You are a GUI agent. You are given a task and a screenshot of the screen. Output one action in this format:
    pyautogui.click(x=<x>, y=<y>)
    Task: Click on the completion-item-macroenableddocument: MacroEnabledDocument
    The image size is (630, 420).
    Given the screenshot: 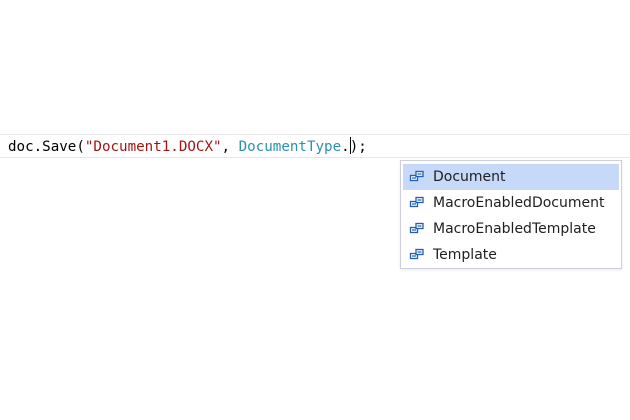 What is the action you would take?
    pyautogui.click(x=511, y=203)
    